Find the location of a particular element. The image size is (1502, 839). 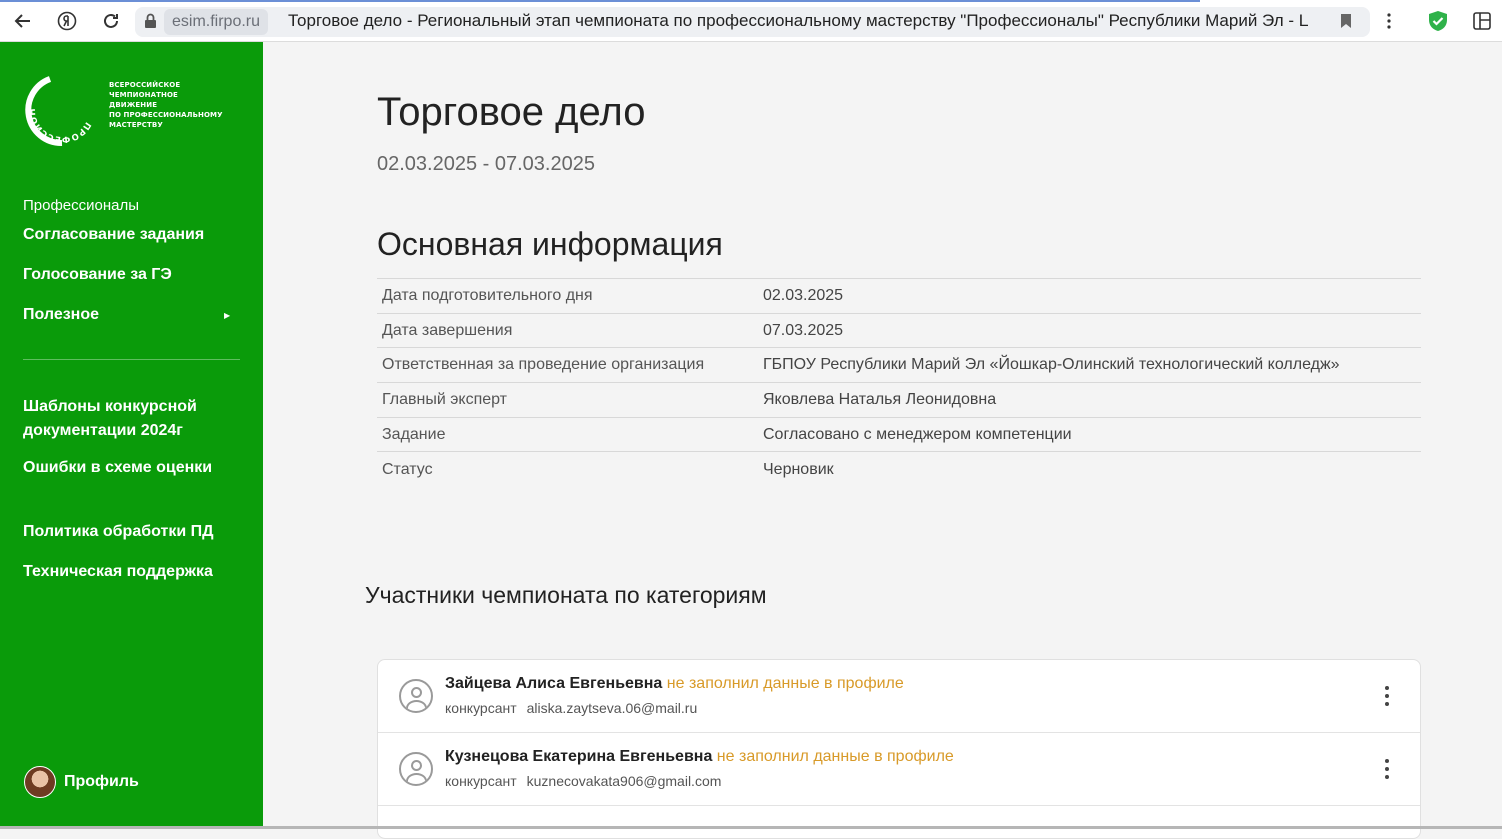

info-key: Ответственная за проведение организация is located at coordinates (543, 365).